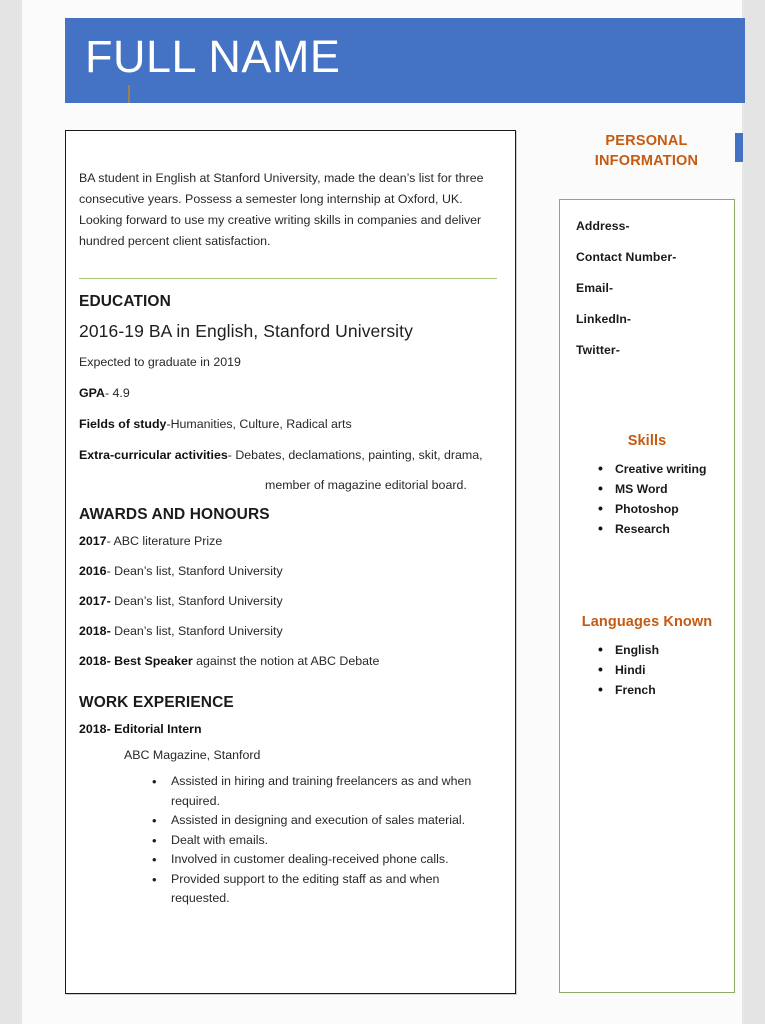 This screenshot has height=1024, width=765. I want to click on awards-heading: AWARDS AND HONOURS, so click(174, 515).